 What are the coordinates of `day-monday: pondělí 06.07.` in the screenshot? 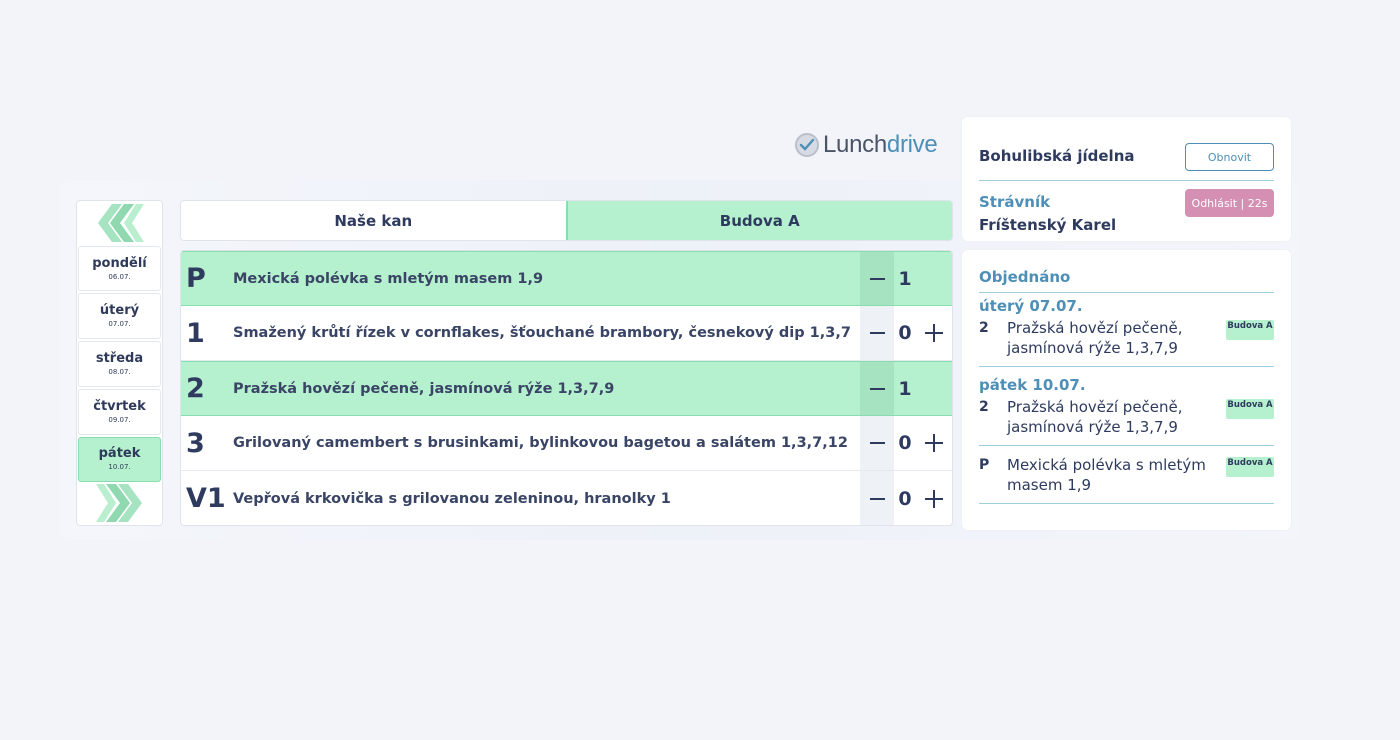 It's located at (119, 268).